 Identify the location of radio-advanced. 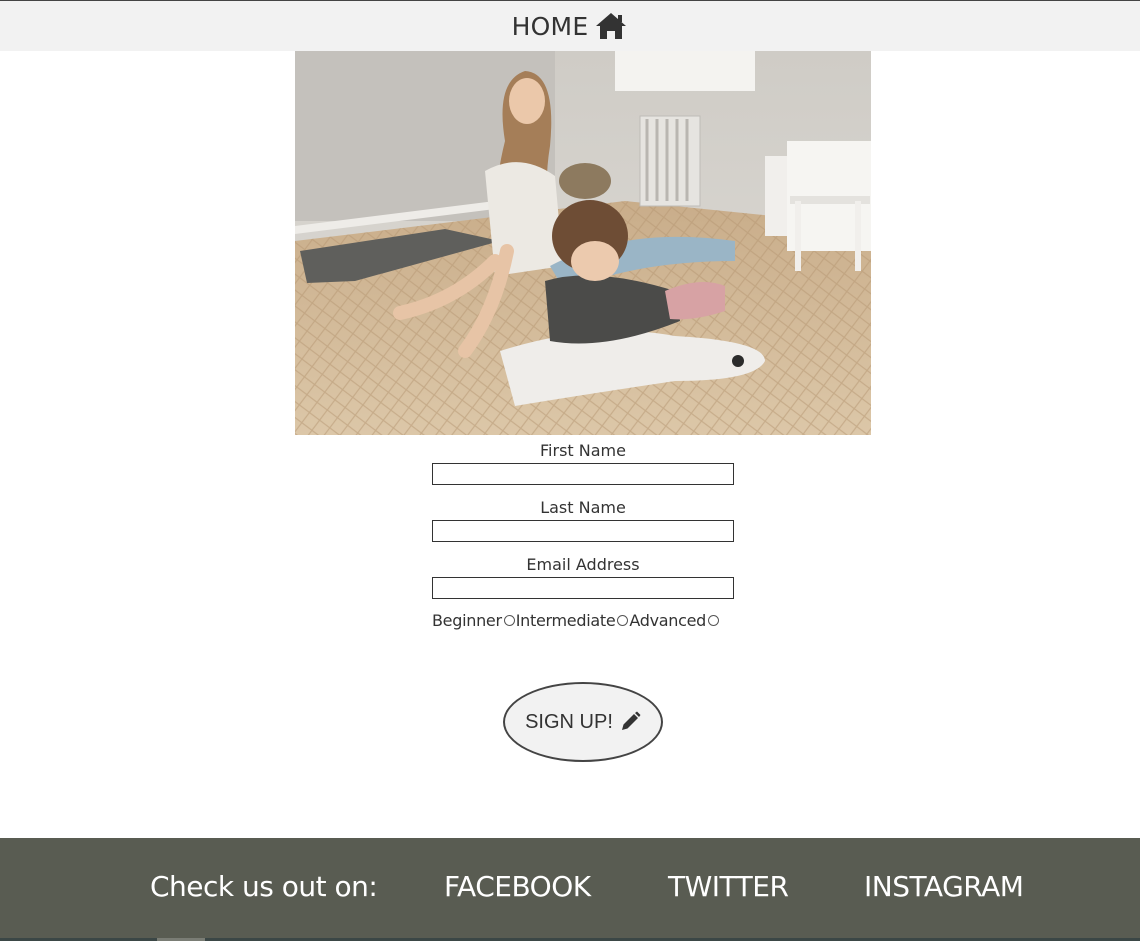
(714, 620).